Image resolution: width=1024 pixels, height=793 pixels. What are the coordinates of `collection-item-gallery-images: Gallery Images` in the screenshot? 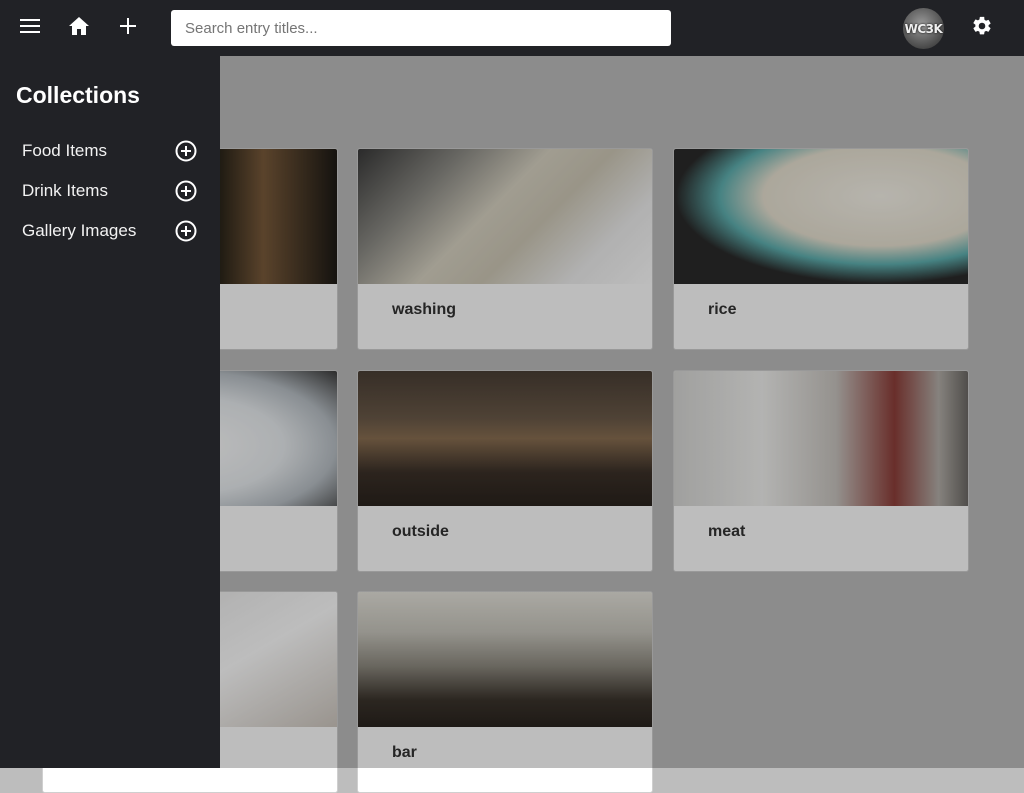 It's located at (112, 232).